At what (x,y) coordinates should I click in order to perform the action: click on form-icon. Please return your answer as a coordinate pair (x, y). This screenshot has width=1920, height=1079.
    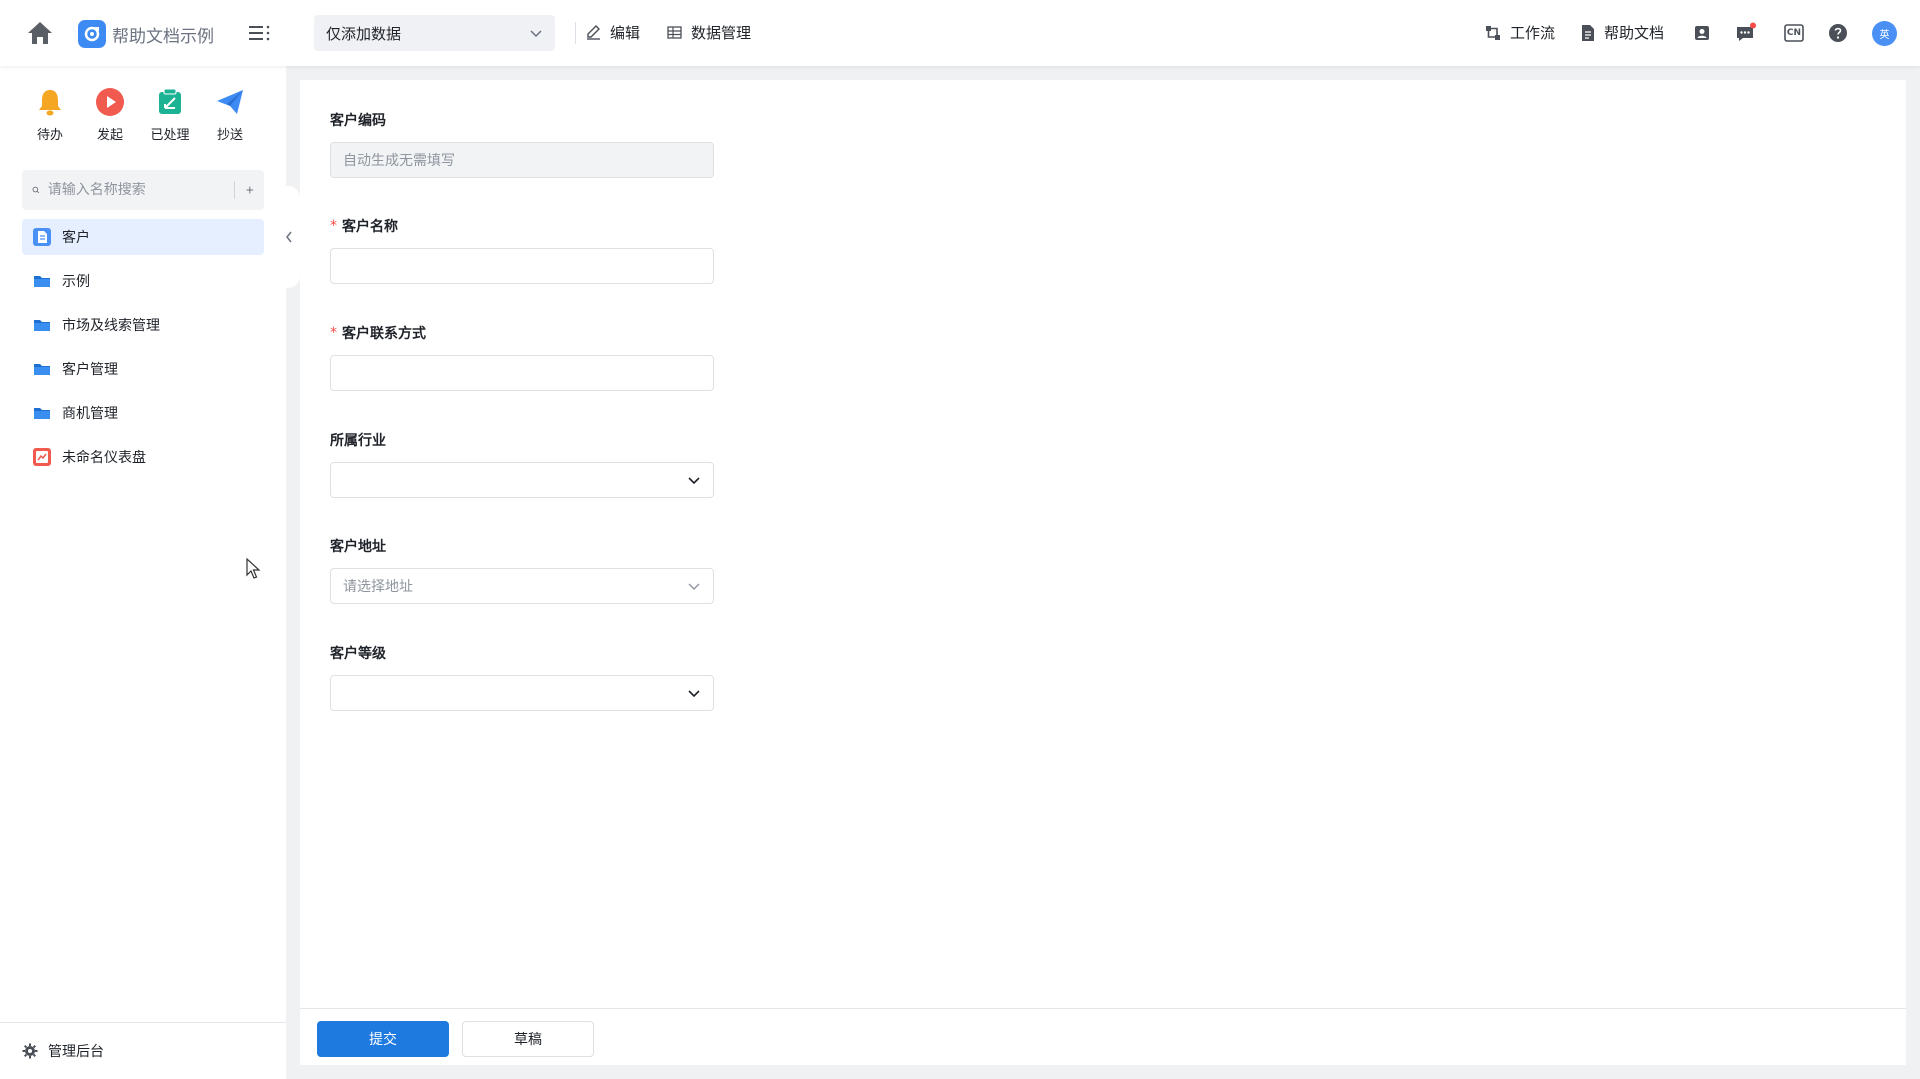
    Looking at the image, I should click on (42, 237).